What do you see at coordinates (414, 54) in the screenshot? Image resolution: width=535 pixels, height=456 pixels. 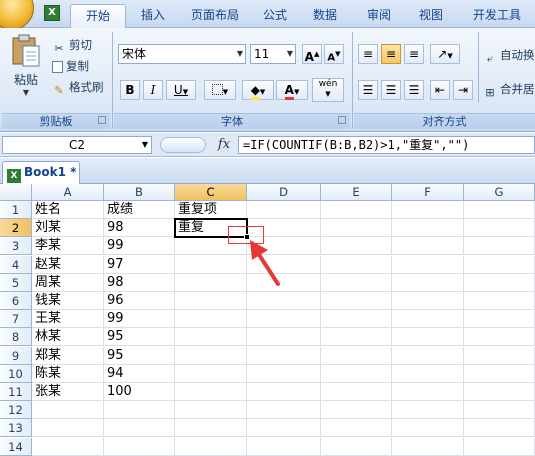 I see `align-bottom-button: ≡` at bounding box center [414, 54].